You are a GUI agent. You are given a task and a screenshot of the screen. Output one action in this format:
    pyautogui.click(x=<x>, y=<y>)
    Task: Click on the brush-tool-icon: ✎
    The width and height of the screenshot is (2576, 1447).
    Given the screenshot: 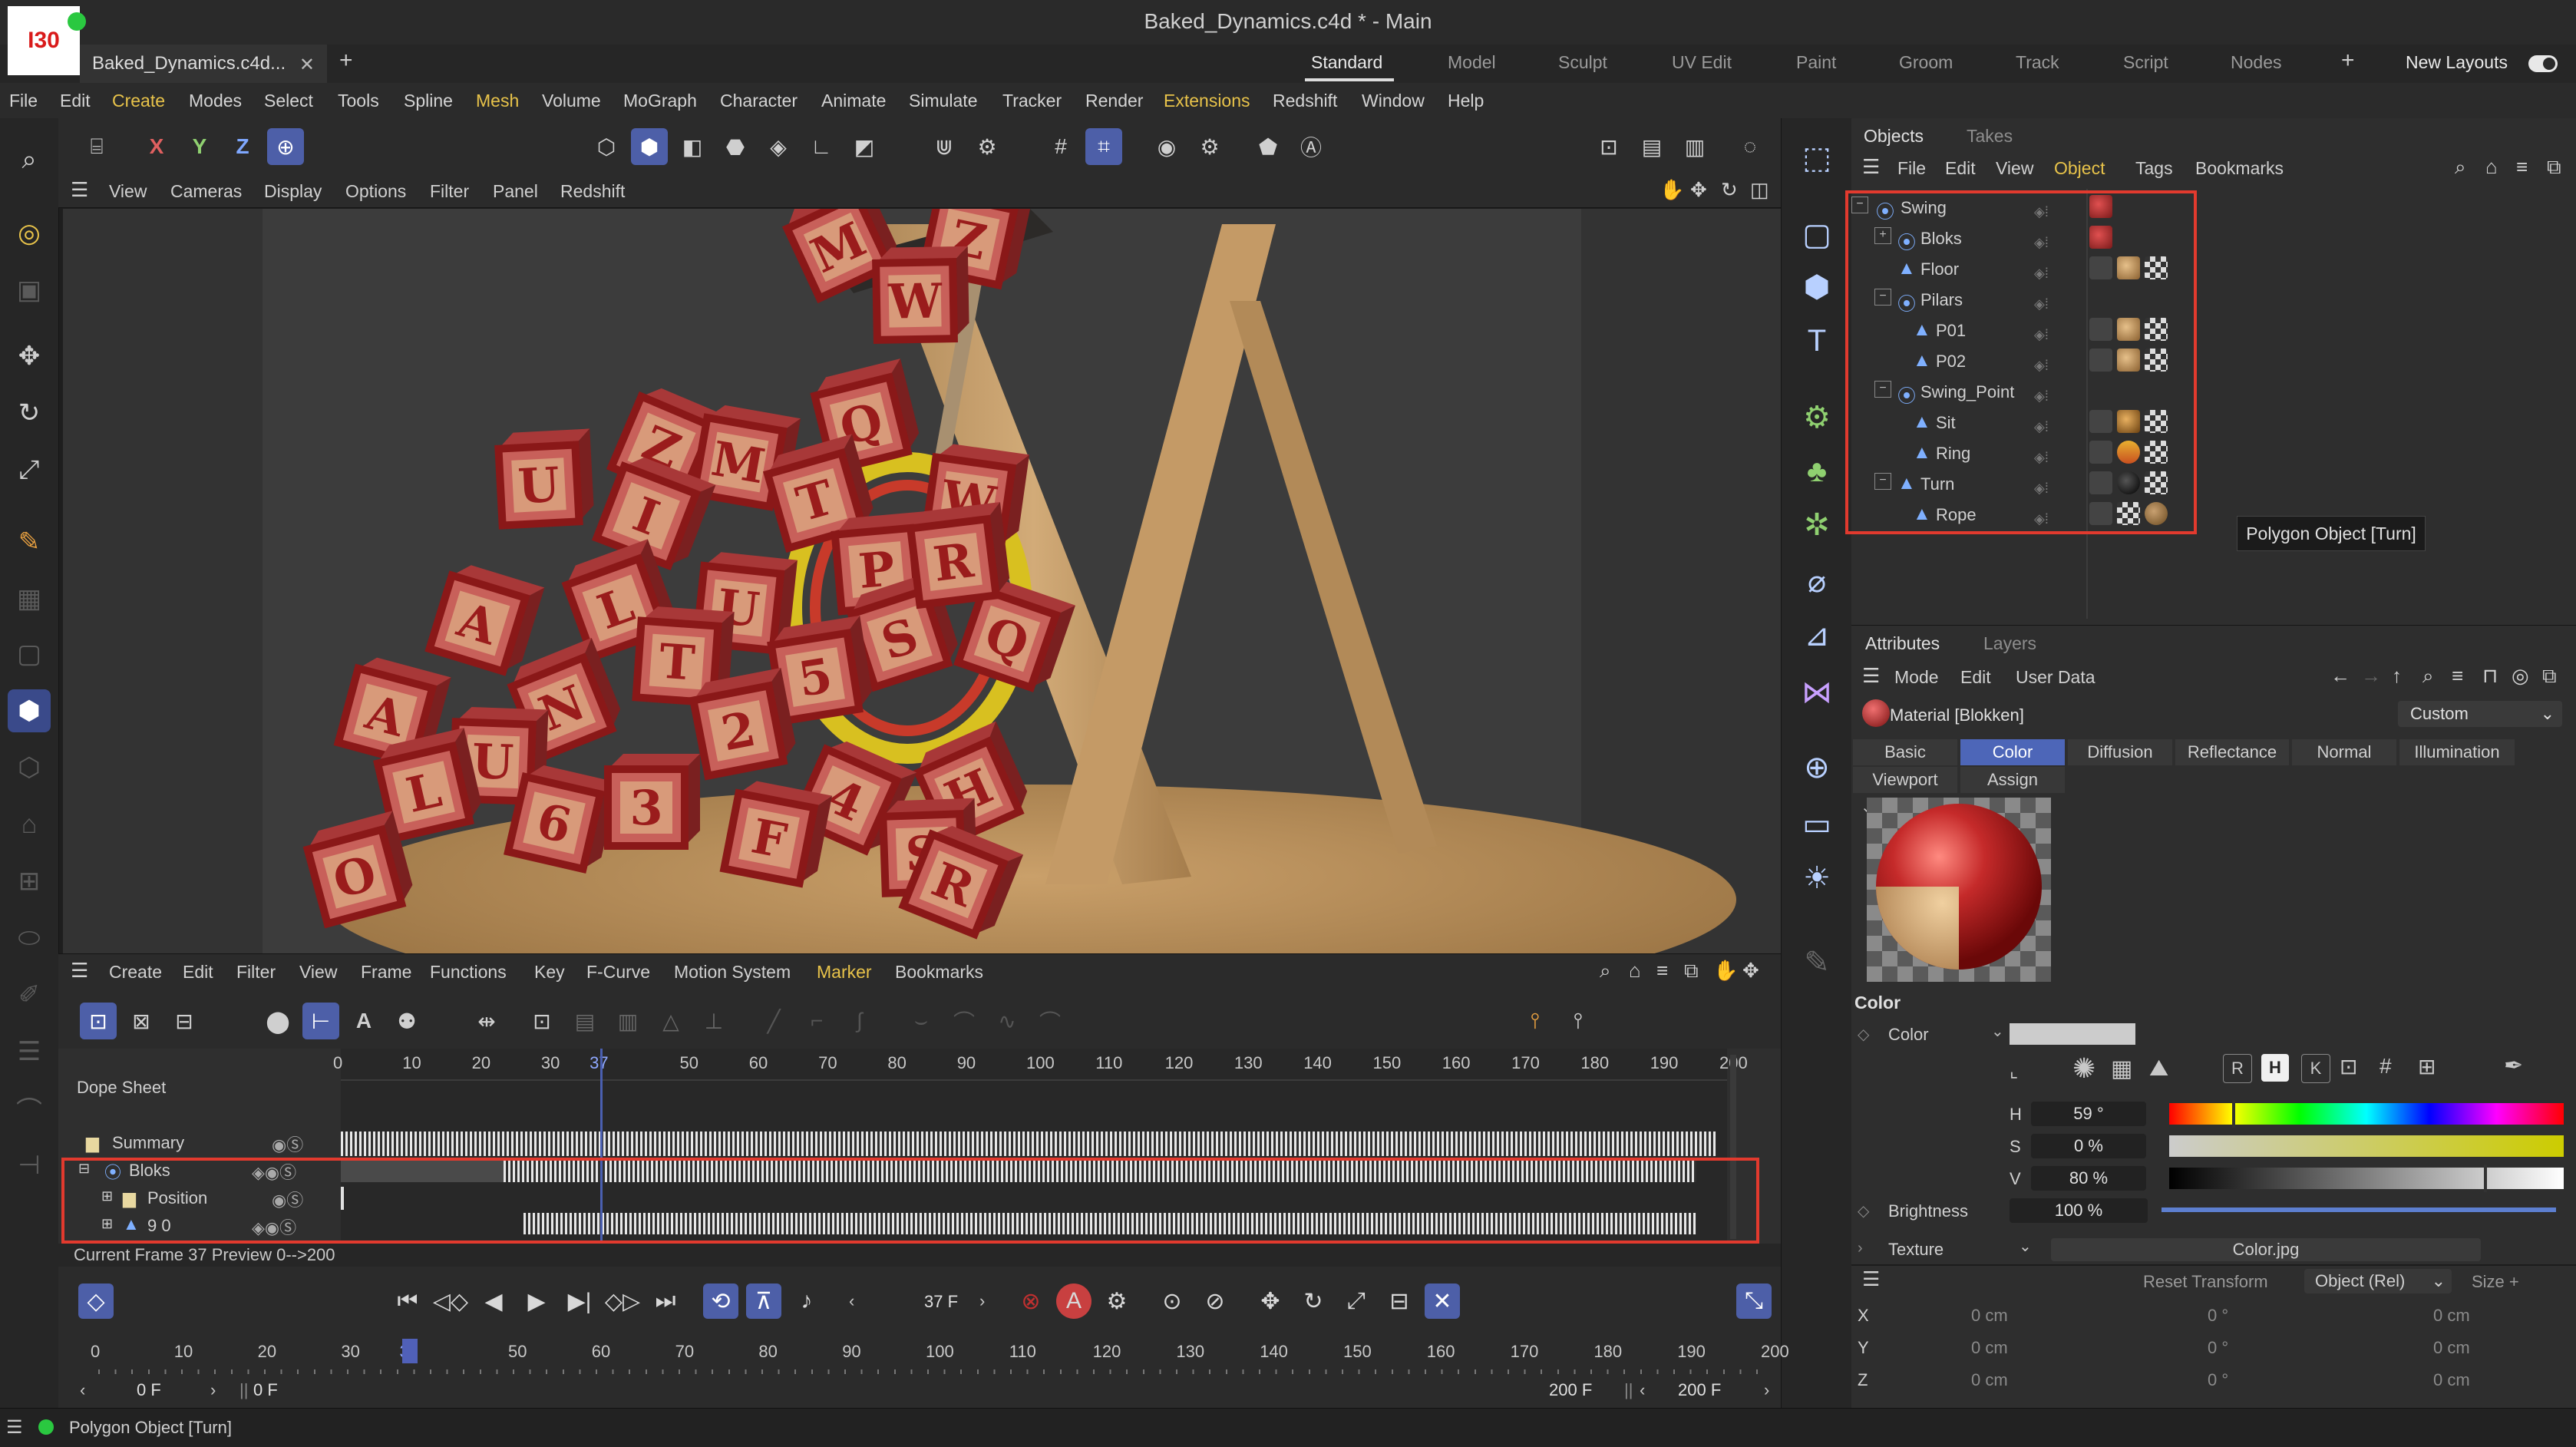 What is the action you would take?
    pyautogui.click(x=30, y=541)
    